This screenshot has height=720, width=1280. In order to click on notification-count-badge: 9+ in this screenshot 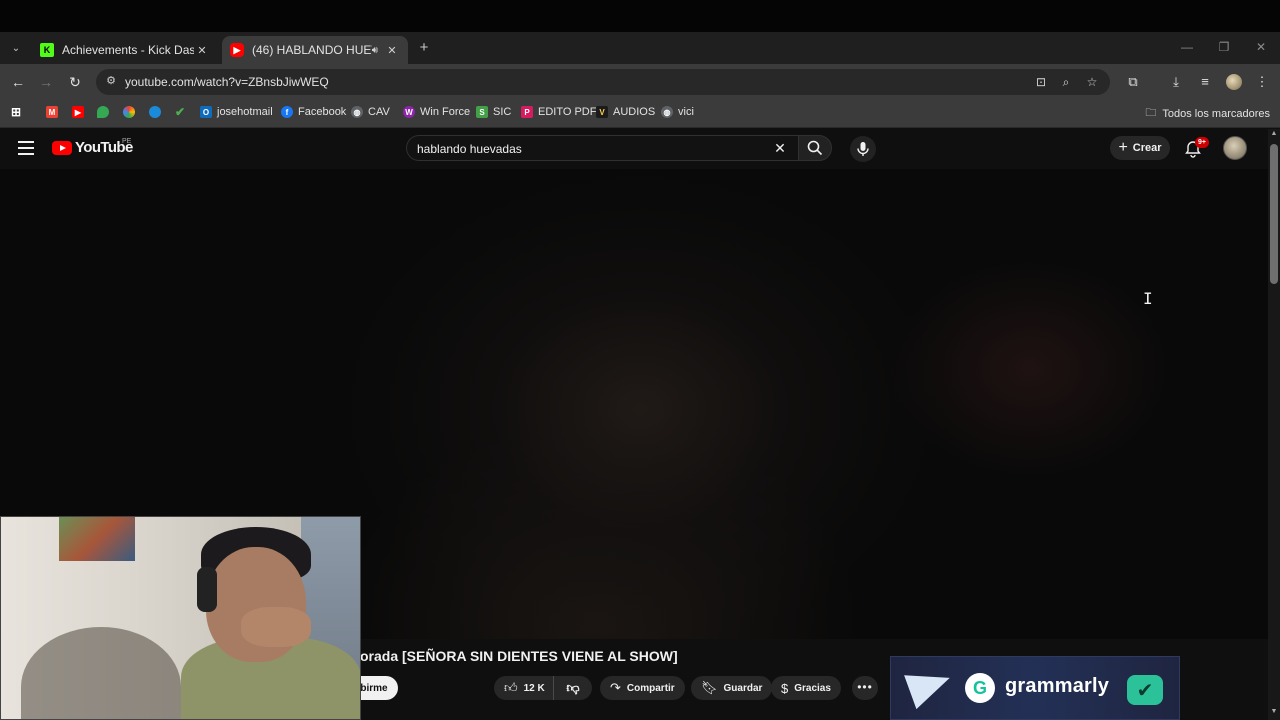, I will do `click(1202, 142)`.